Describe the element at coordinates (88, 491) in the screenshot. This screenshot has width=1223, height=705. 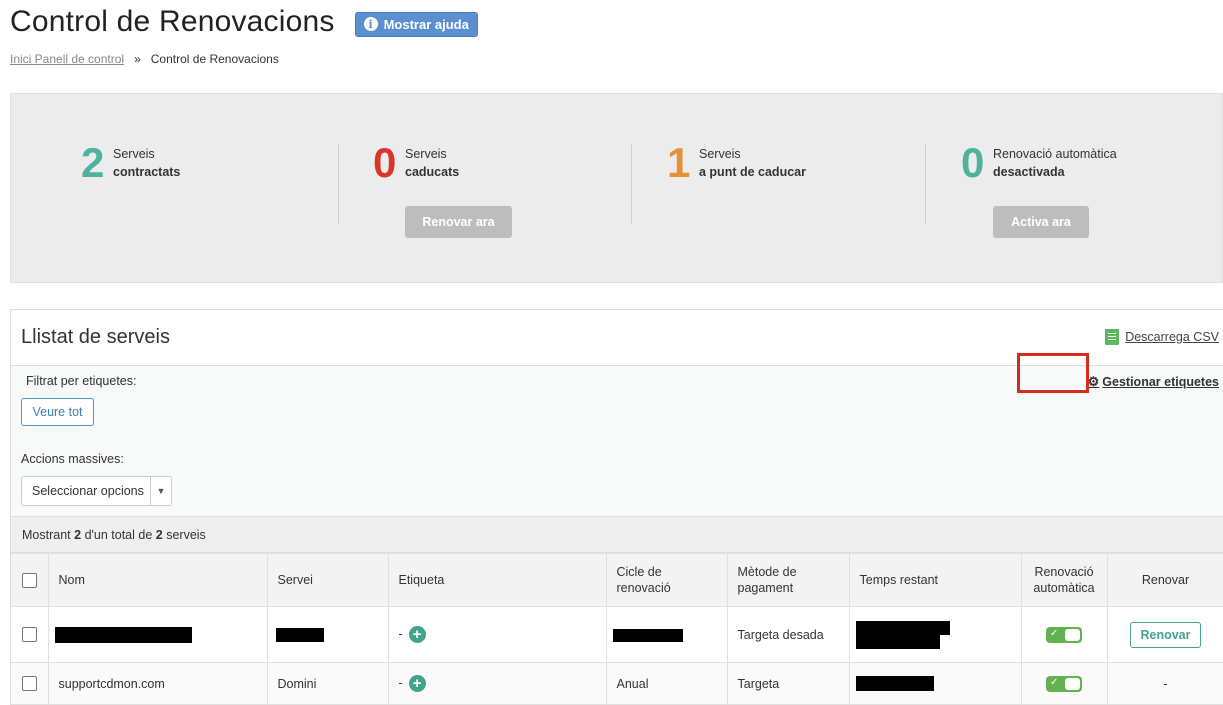
I see `bulk-actions-value: Seleccionar opcions` at that location.